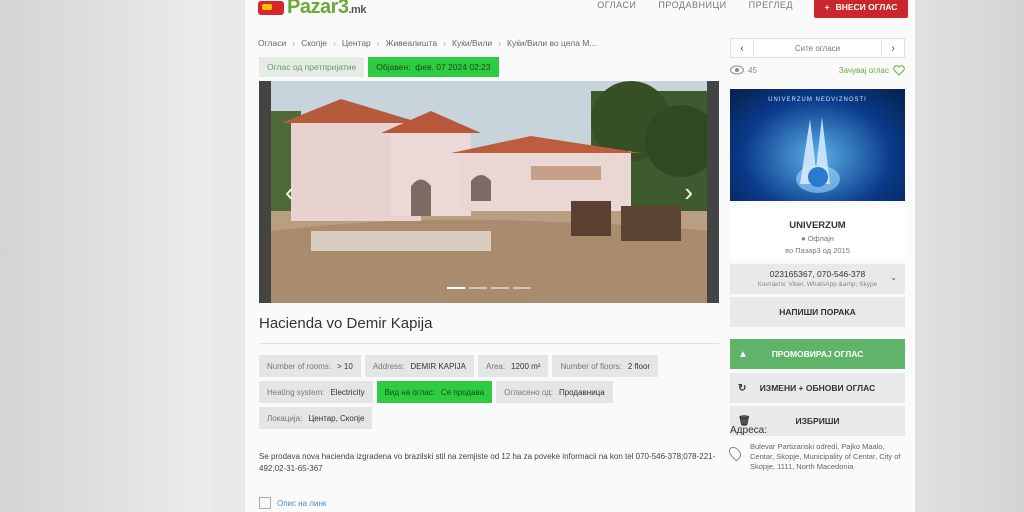 This screenshot has height=512, width=1024. Describe the element at coordinates (743, 354) in the screenshot. I see `rocket-icon: ▲` at that location.